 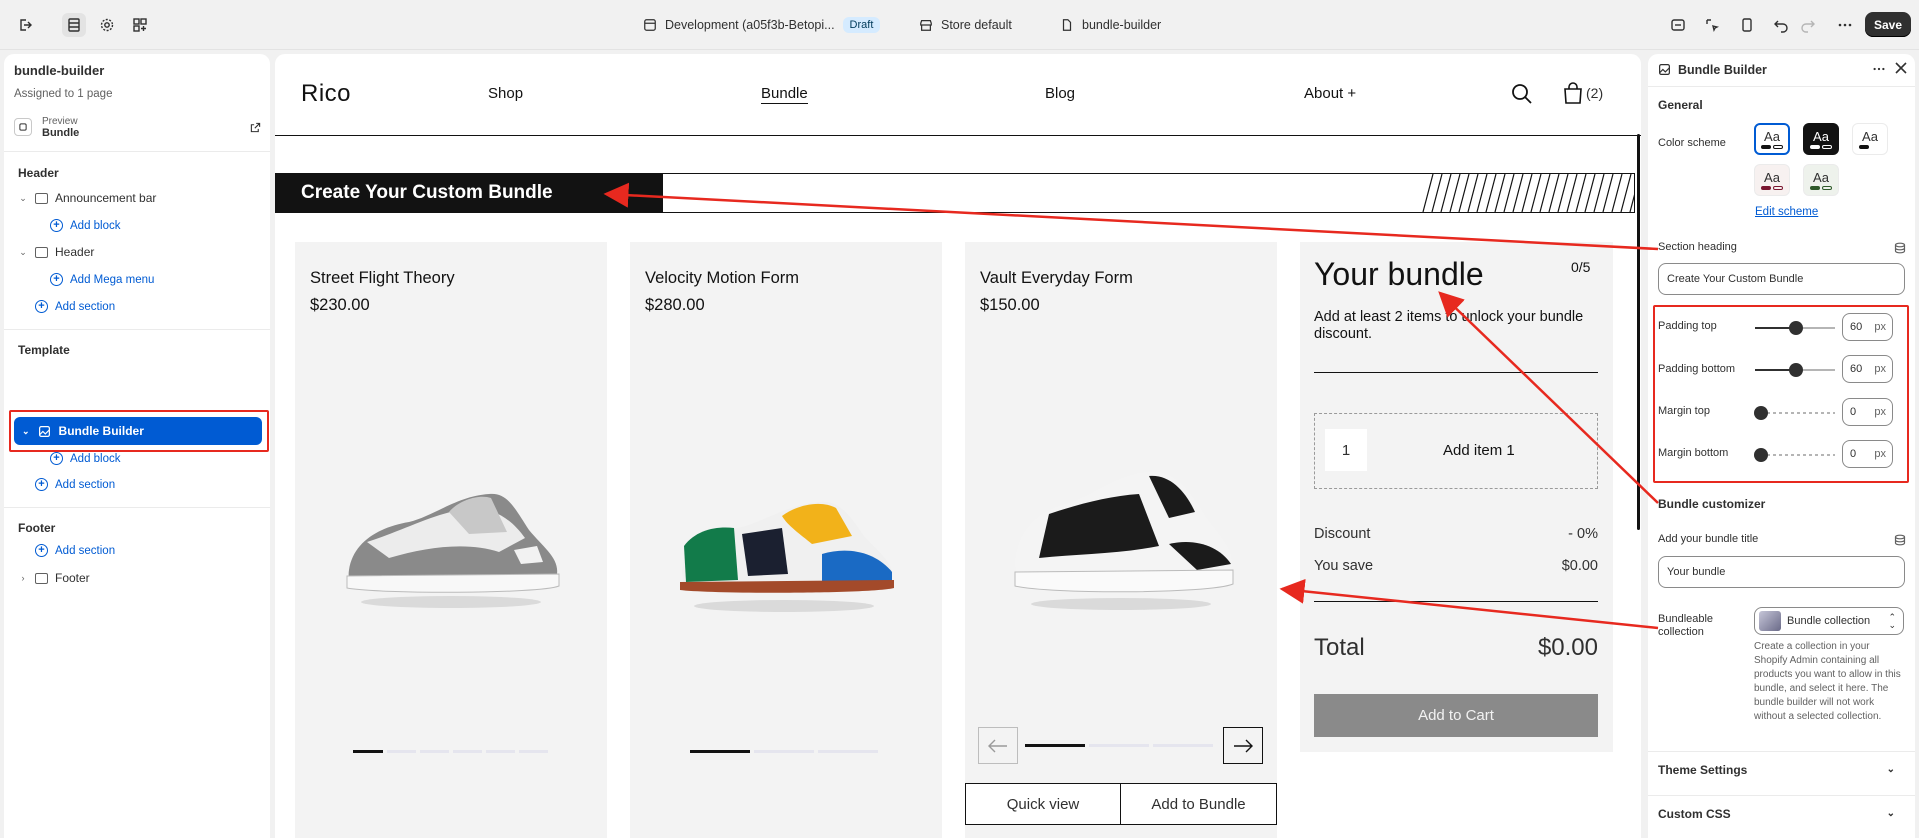 I want to click on divider, so click(x=1456, y=372).